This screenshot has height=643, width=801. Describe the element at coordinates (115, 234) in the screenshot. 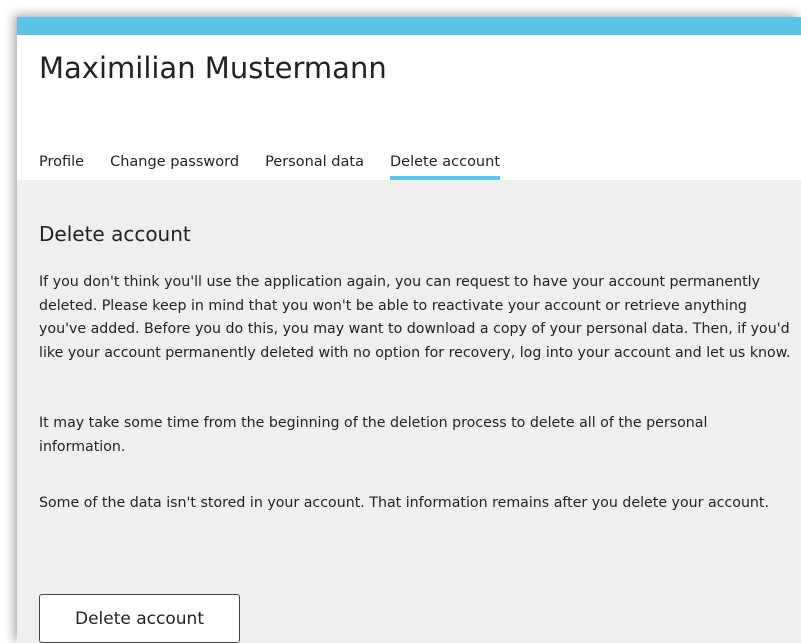

I see `section-title: Delete account` at that location.